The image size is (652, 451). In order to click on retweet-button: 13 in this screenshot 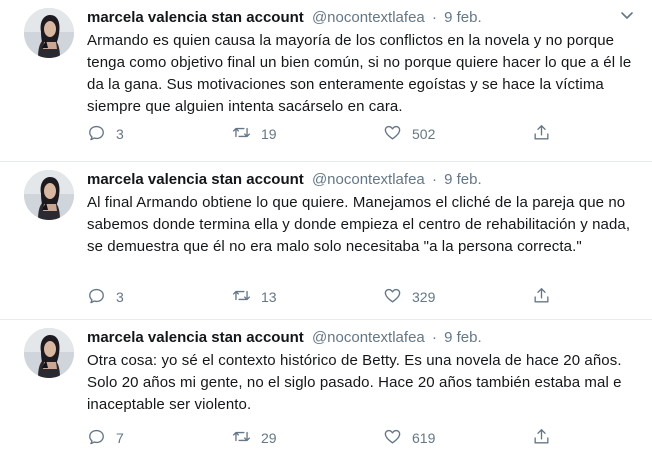, I will do `click(254, 297)`.